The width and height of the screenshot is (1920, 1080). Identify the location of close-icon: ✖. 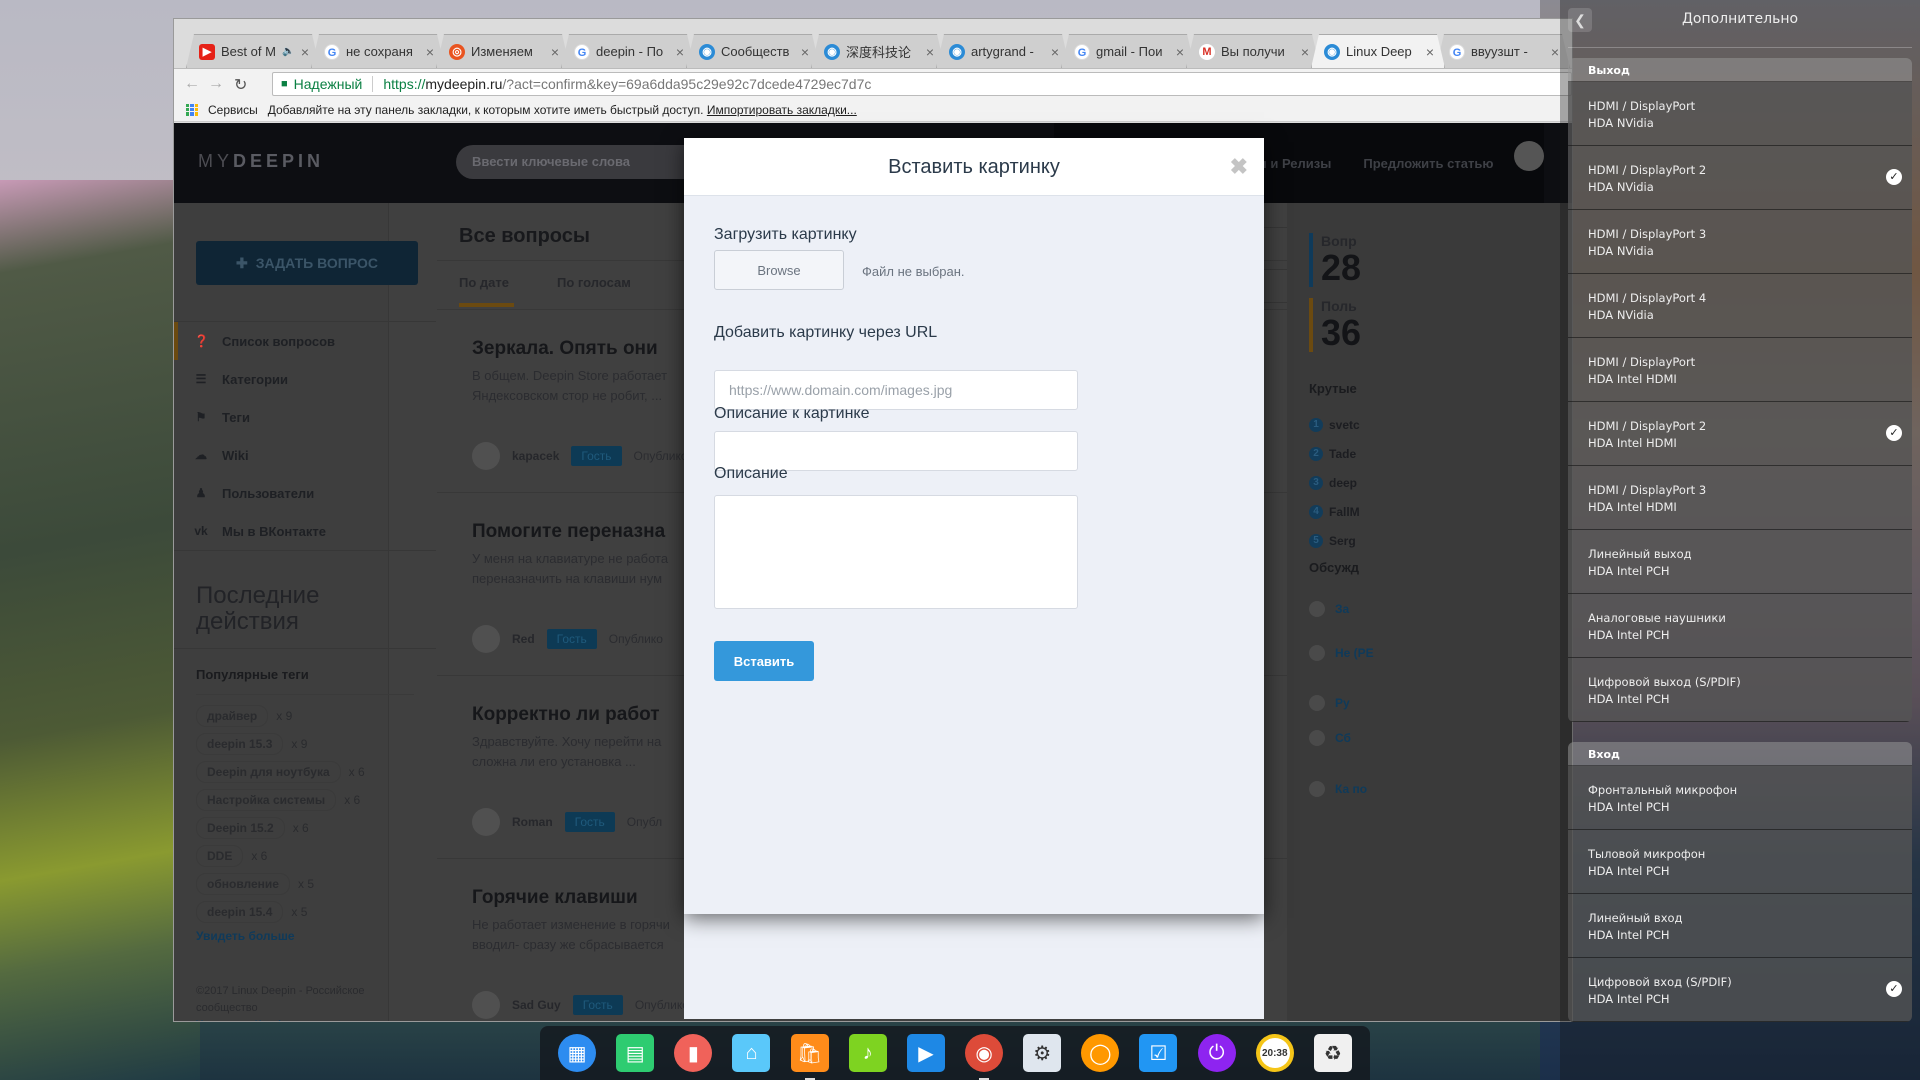
(1239, 167).